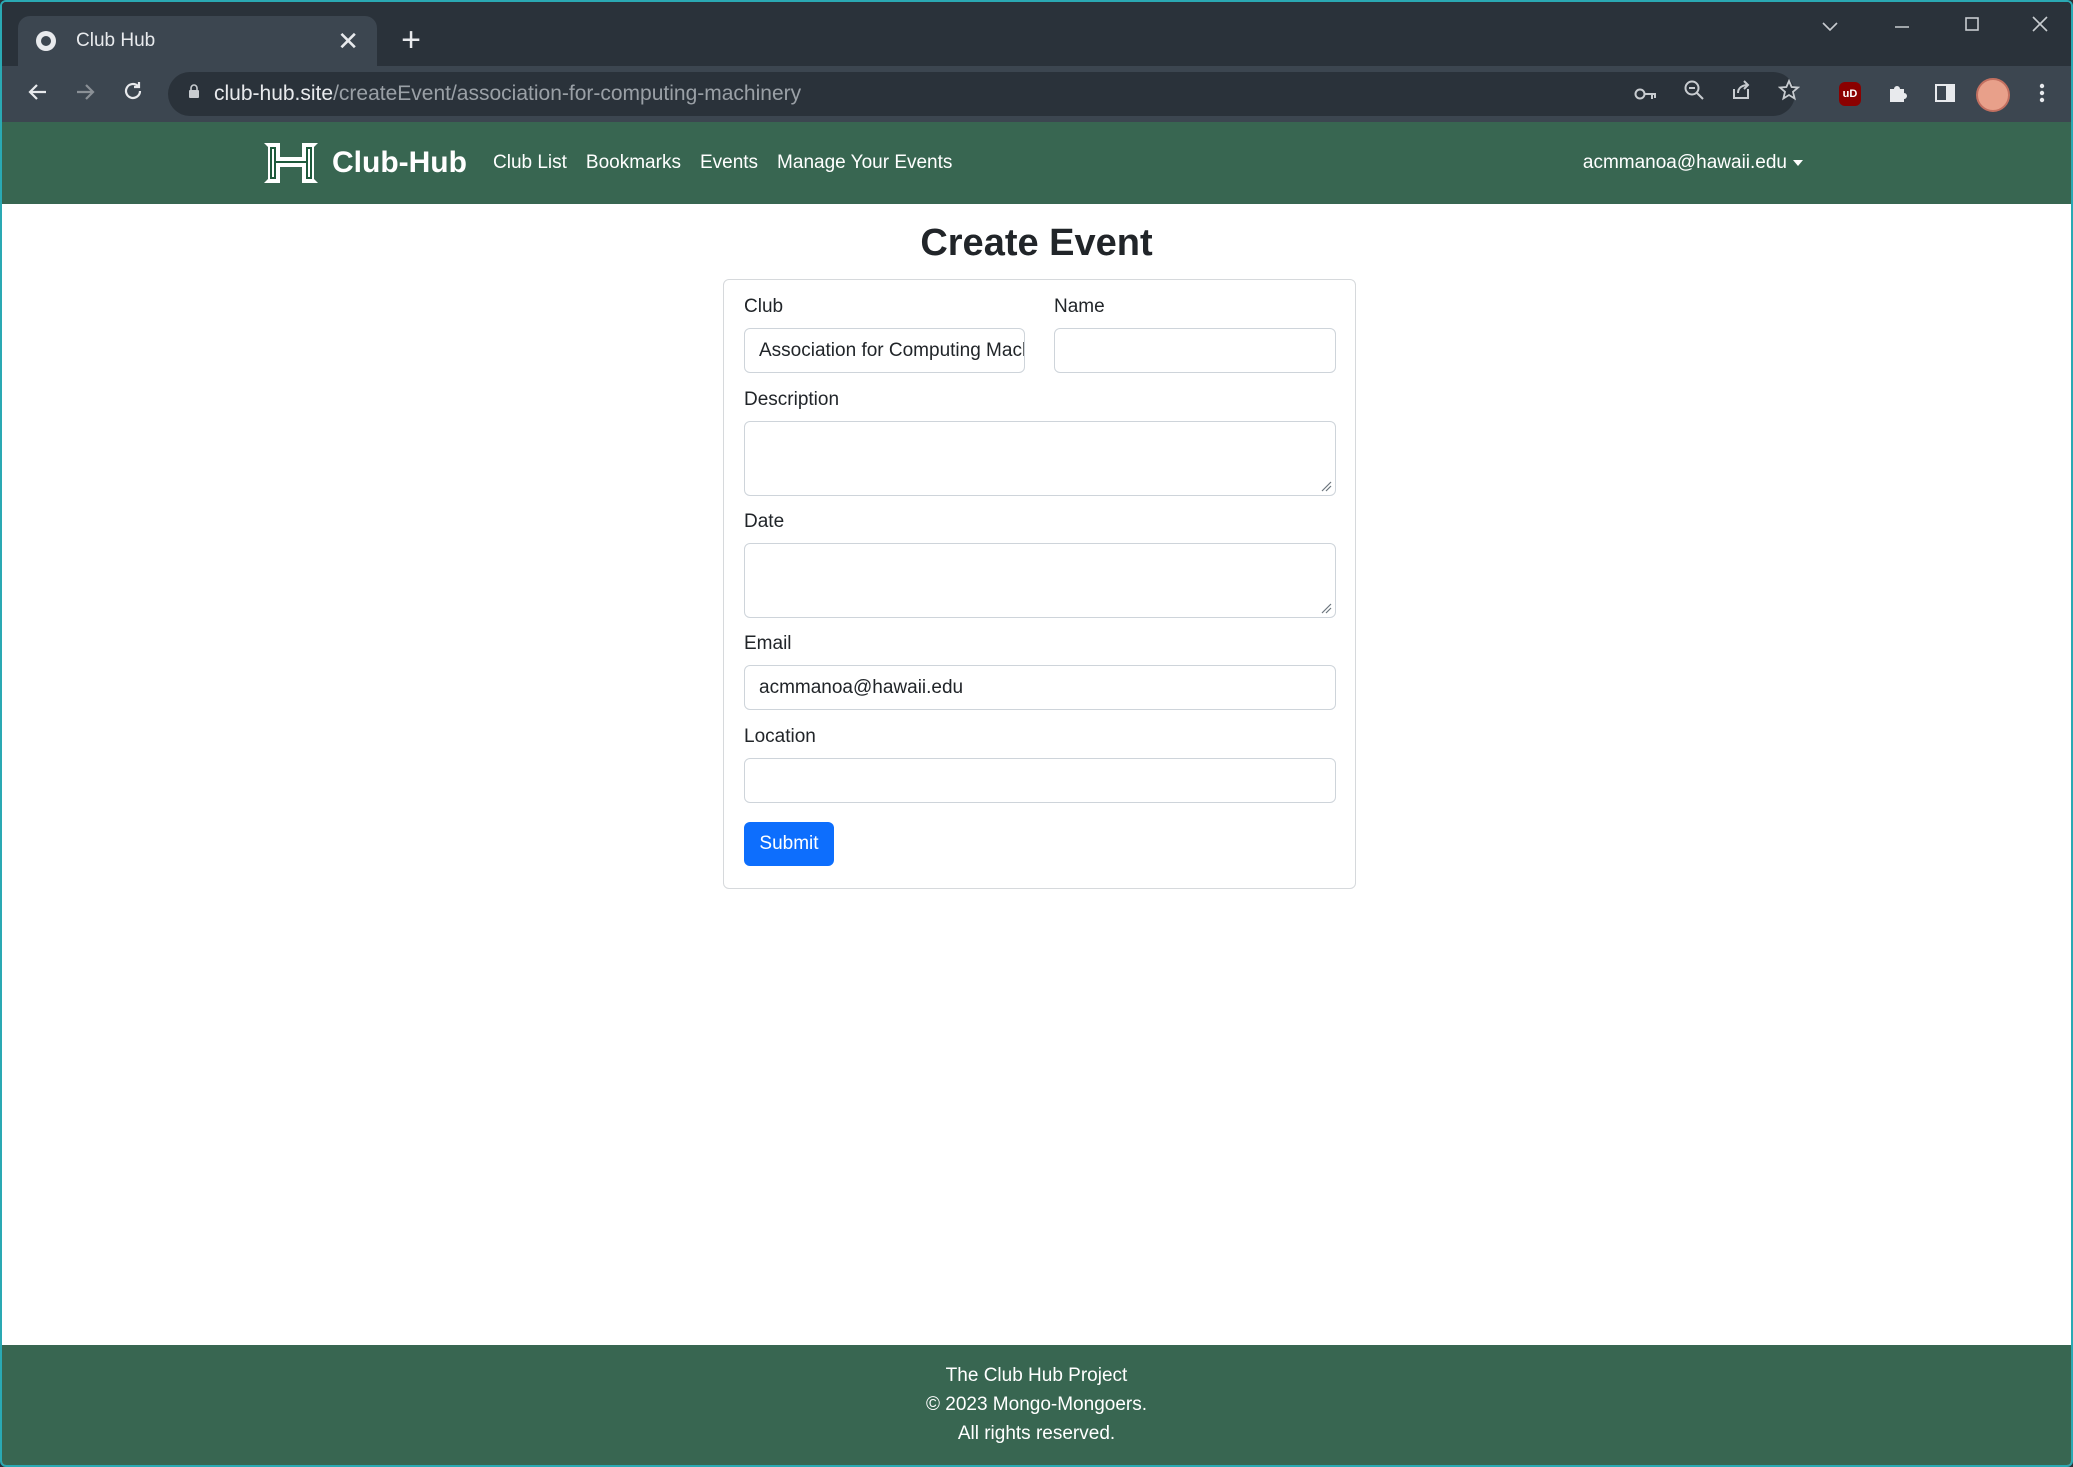 This screenshot has height=1467, width=2073. Describe the element at coordinates (2040, 26) in the screenshot. I see `window-close-icon` at that location.